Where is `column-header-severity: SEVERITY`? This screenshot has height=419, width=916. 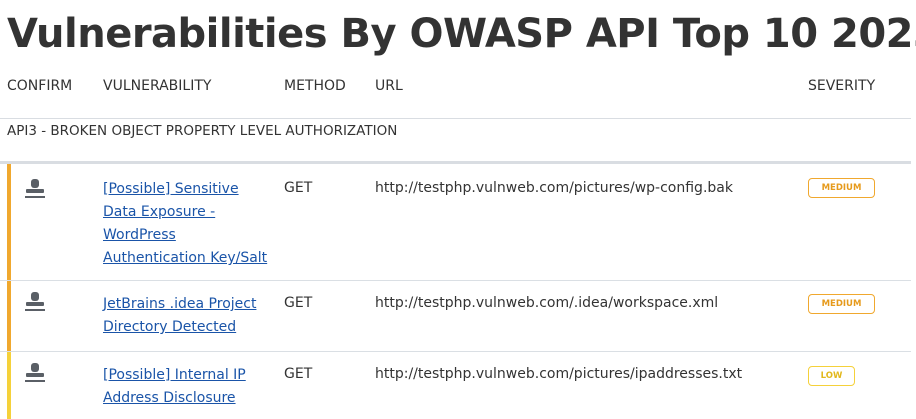
column-header-severity: SEVERITY is located at coordinates (841, 86).